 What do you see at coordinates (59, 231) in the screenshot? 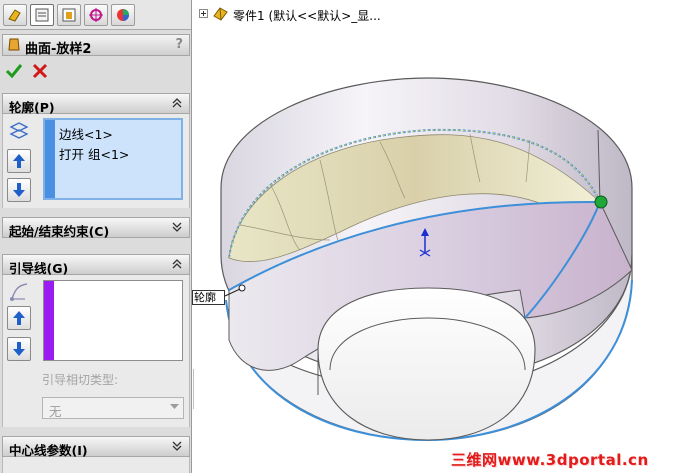
I see `start-end-constraints-title: 起始/结束约束(C)` at bounding box center [59, 231].